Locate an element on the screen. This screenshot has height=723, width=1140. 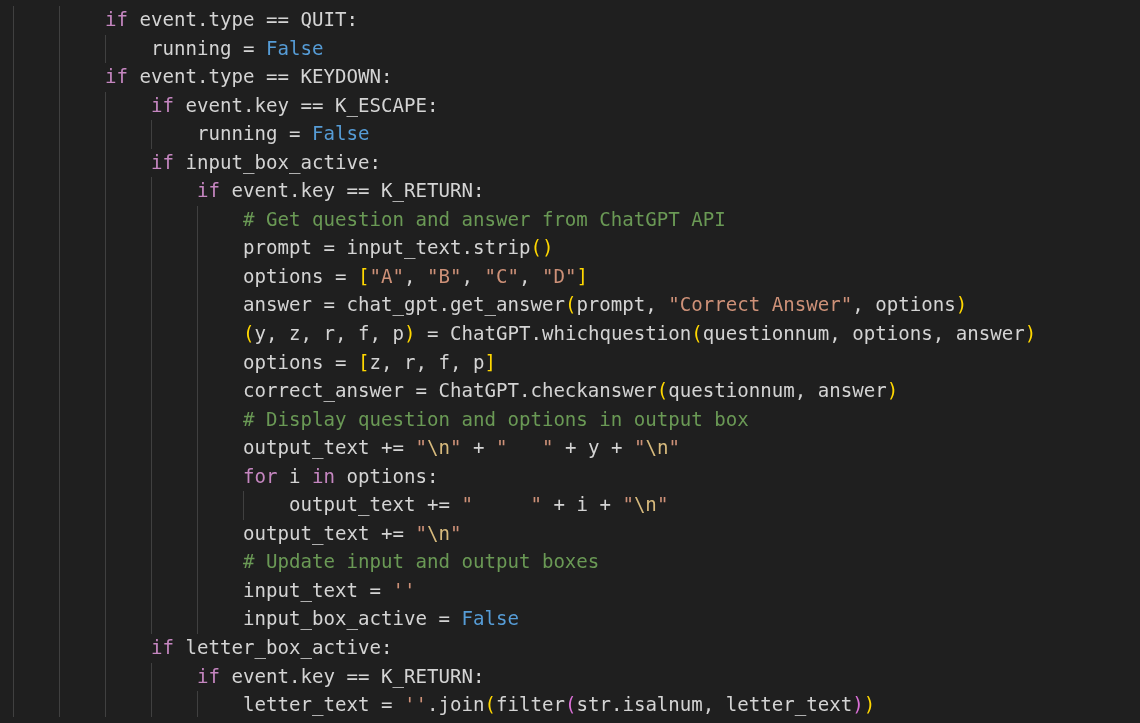
code-line: (y, z, r, f, p) = ChatGPT.whichquestion(questionnum, options, answer) is located at coordinates (640, 334).